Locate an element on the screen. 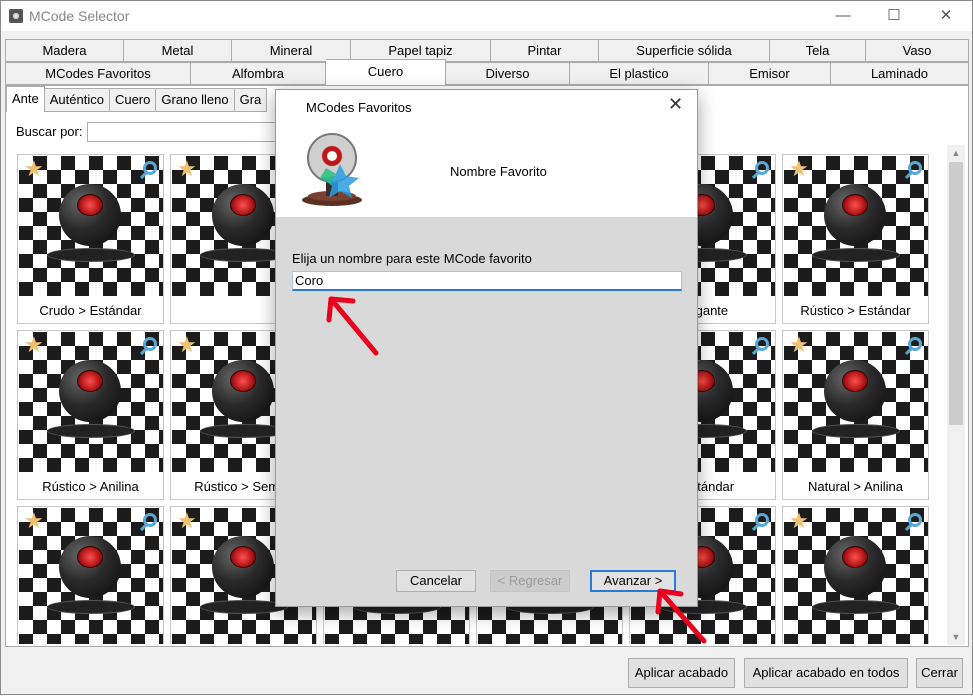 This screenshot has height=696, width=973. subtabs: Ante Auténtico Cuero Grano lleno Gra is located at coordinates (137, 99).